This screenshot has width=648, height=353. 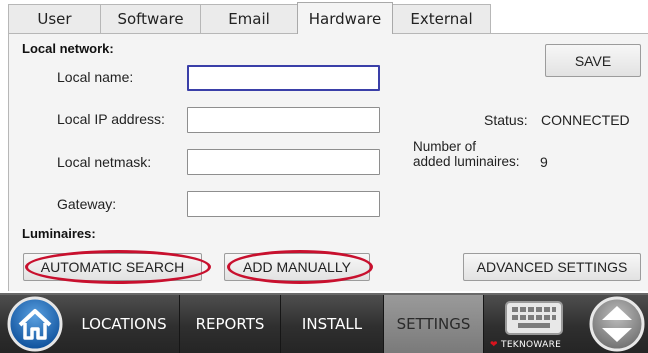 What do you see at coordinates (544, 162) in the screenshot?
I see `luminaires-count-value: 9` at bounding box center [544, 162].